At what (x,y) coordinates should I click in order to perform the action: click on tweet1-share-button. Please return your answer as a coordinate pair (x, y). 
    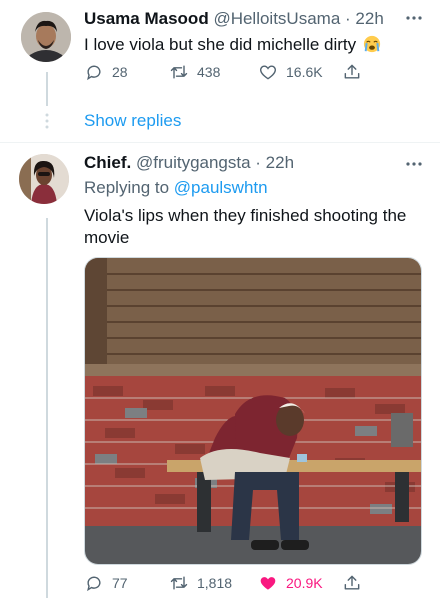
    Looking at the image, I should click on (352, 72).